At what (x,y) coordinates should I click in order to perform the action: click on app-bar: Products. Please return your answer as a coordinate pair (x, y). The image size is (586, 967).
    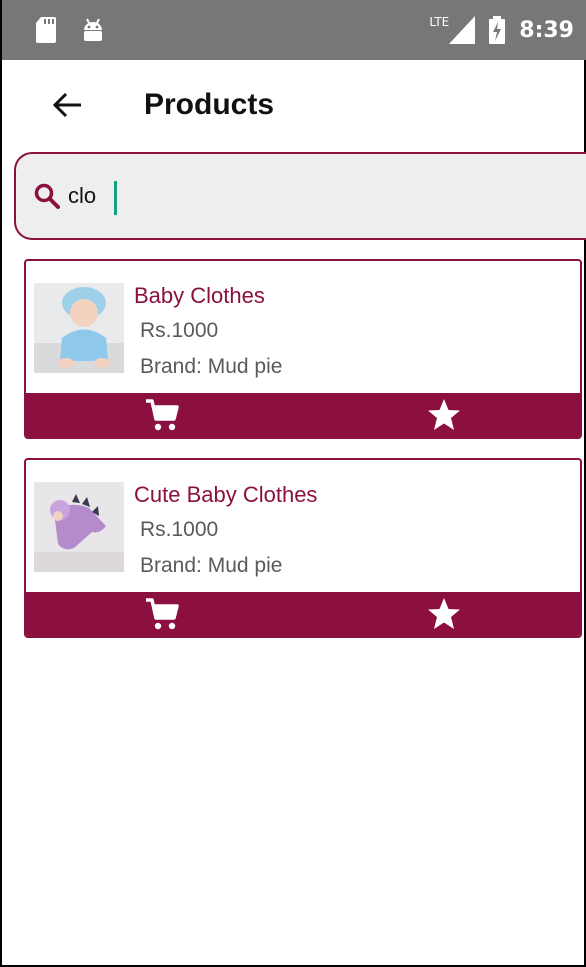
    Looking at the image, I should click on (300, 105).